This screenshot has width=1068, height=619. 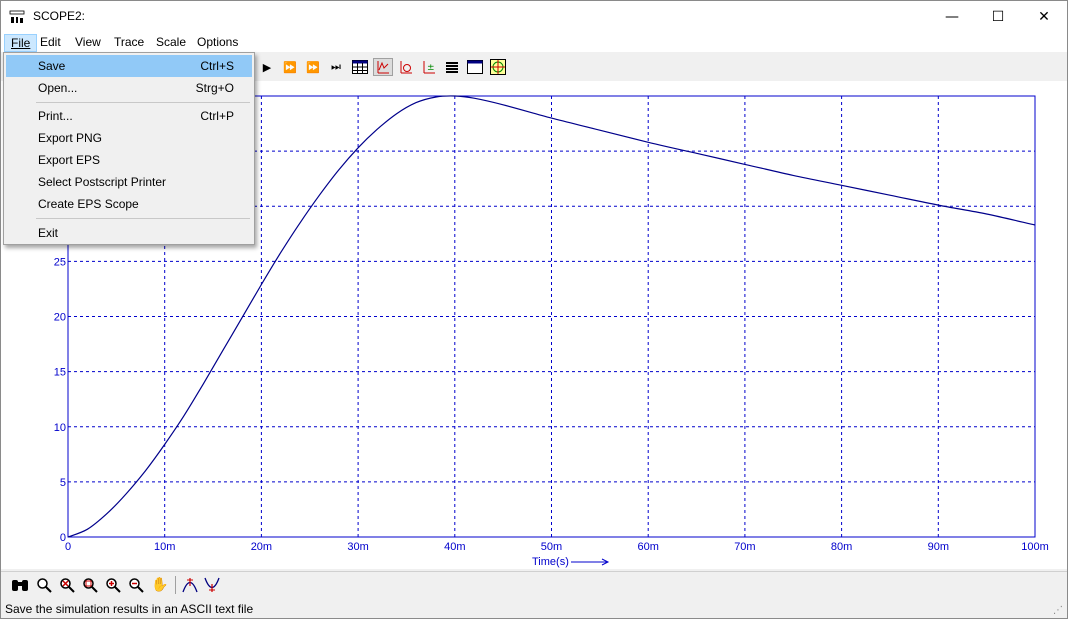 I want to click on minimize-icon: —, so click(x=952, y=16).